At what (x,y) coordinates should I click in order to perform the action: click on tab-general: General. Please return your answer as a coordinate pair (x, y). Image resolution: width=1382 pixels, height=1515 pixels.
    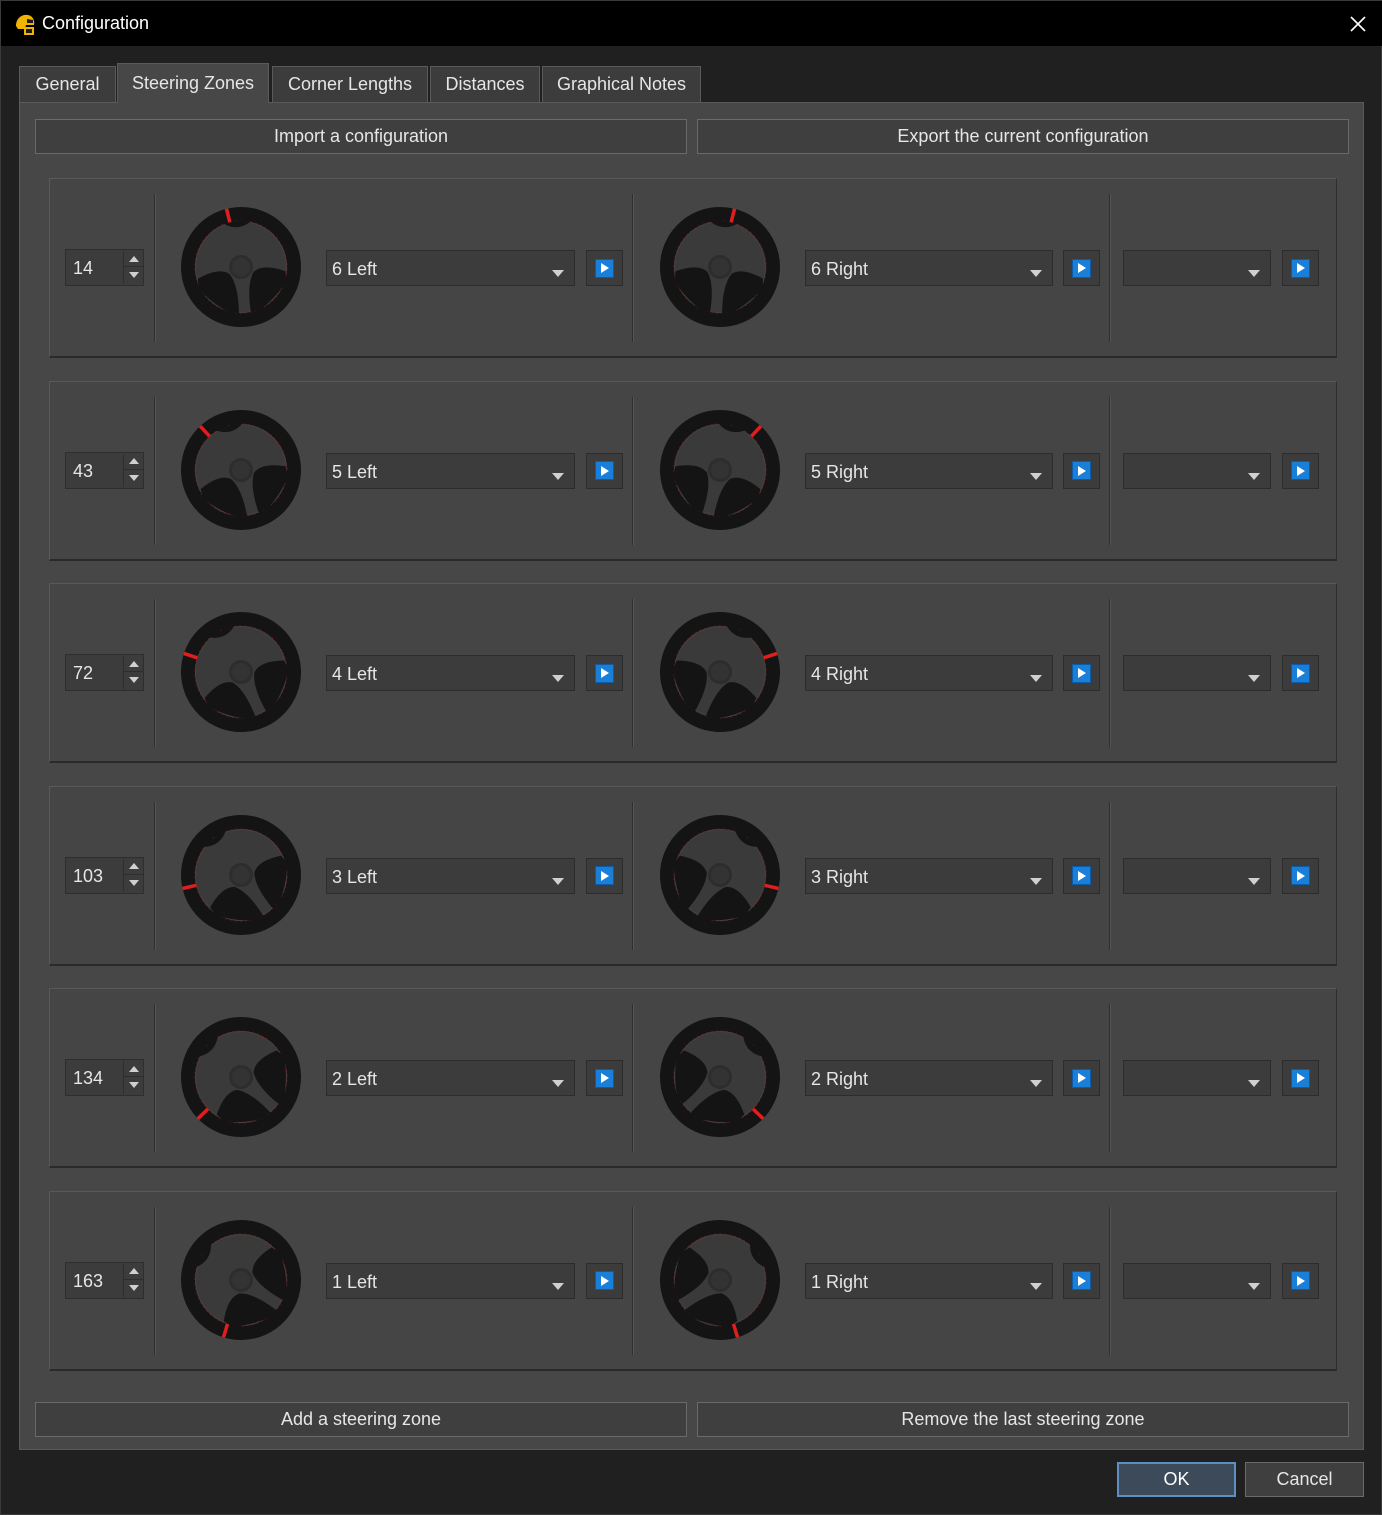
    Looking at the image, I should click on (67, 84).